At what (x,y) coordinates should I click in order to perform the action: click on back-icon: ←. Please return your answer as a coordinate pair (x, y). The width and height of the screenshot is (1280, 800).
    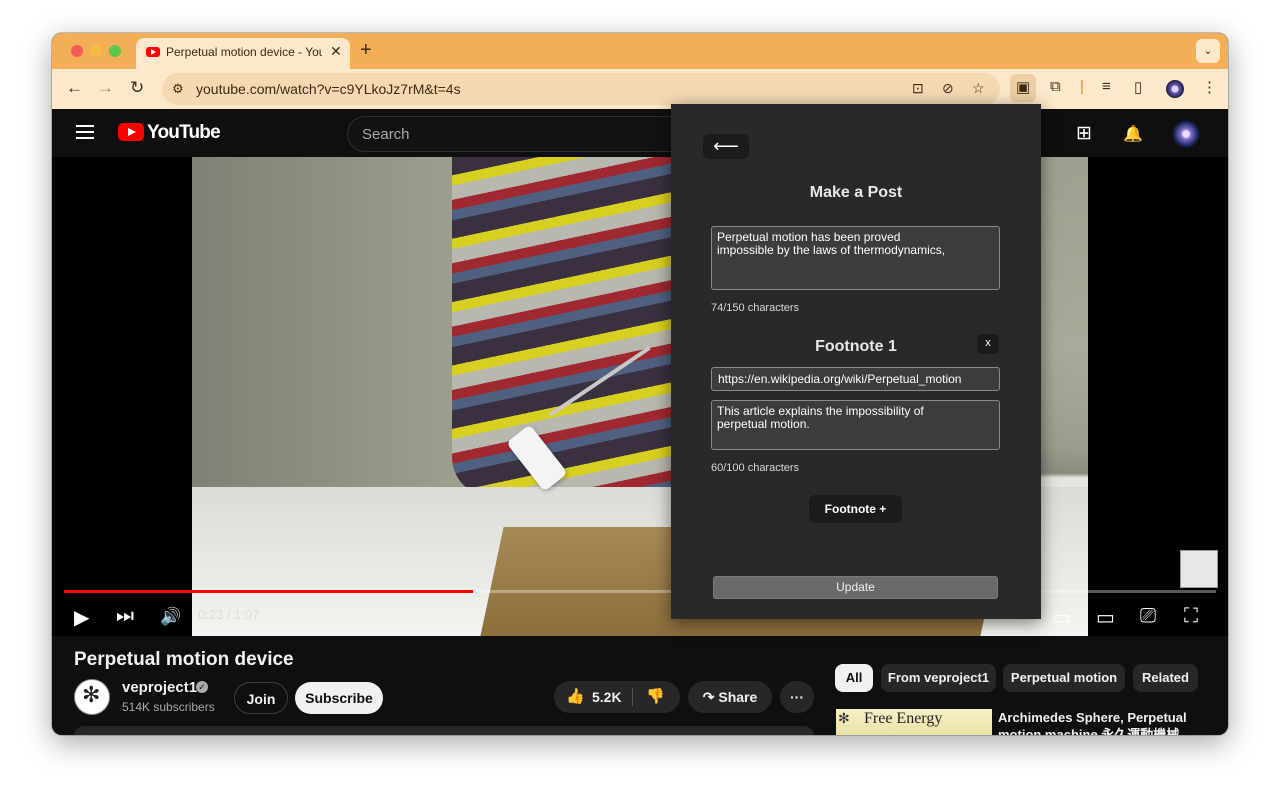
    Looking at the image, I should click on (74, 88).